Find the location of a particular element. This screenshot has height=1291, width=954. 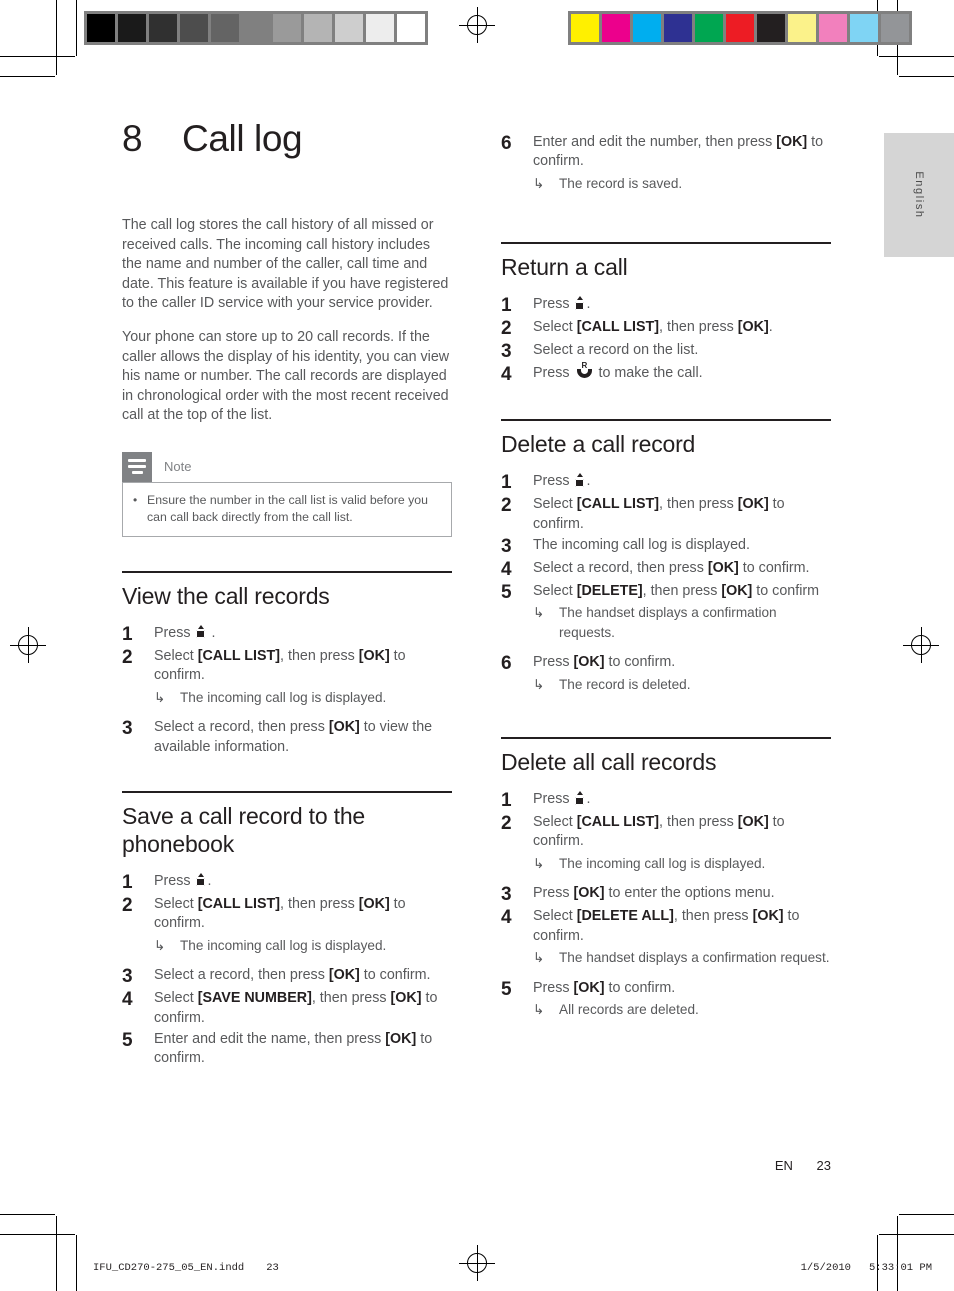

slug-right: 1/5/2010 5:33:01 PM is located at coordinates (866, 1268).